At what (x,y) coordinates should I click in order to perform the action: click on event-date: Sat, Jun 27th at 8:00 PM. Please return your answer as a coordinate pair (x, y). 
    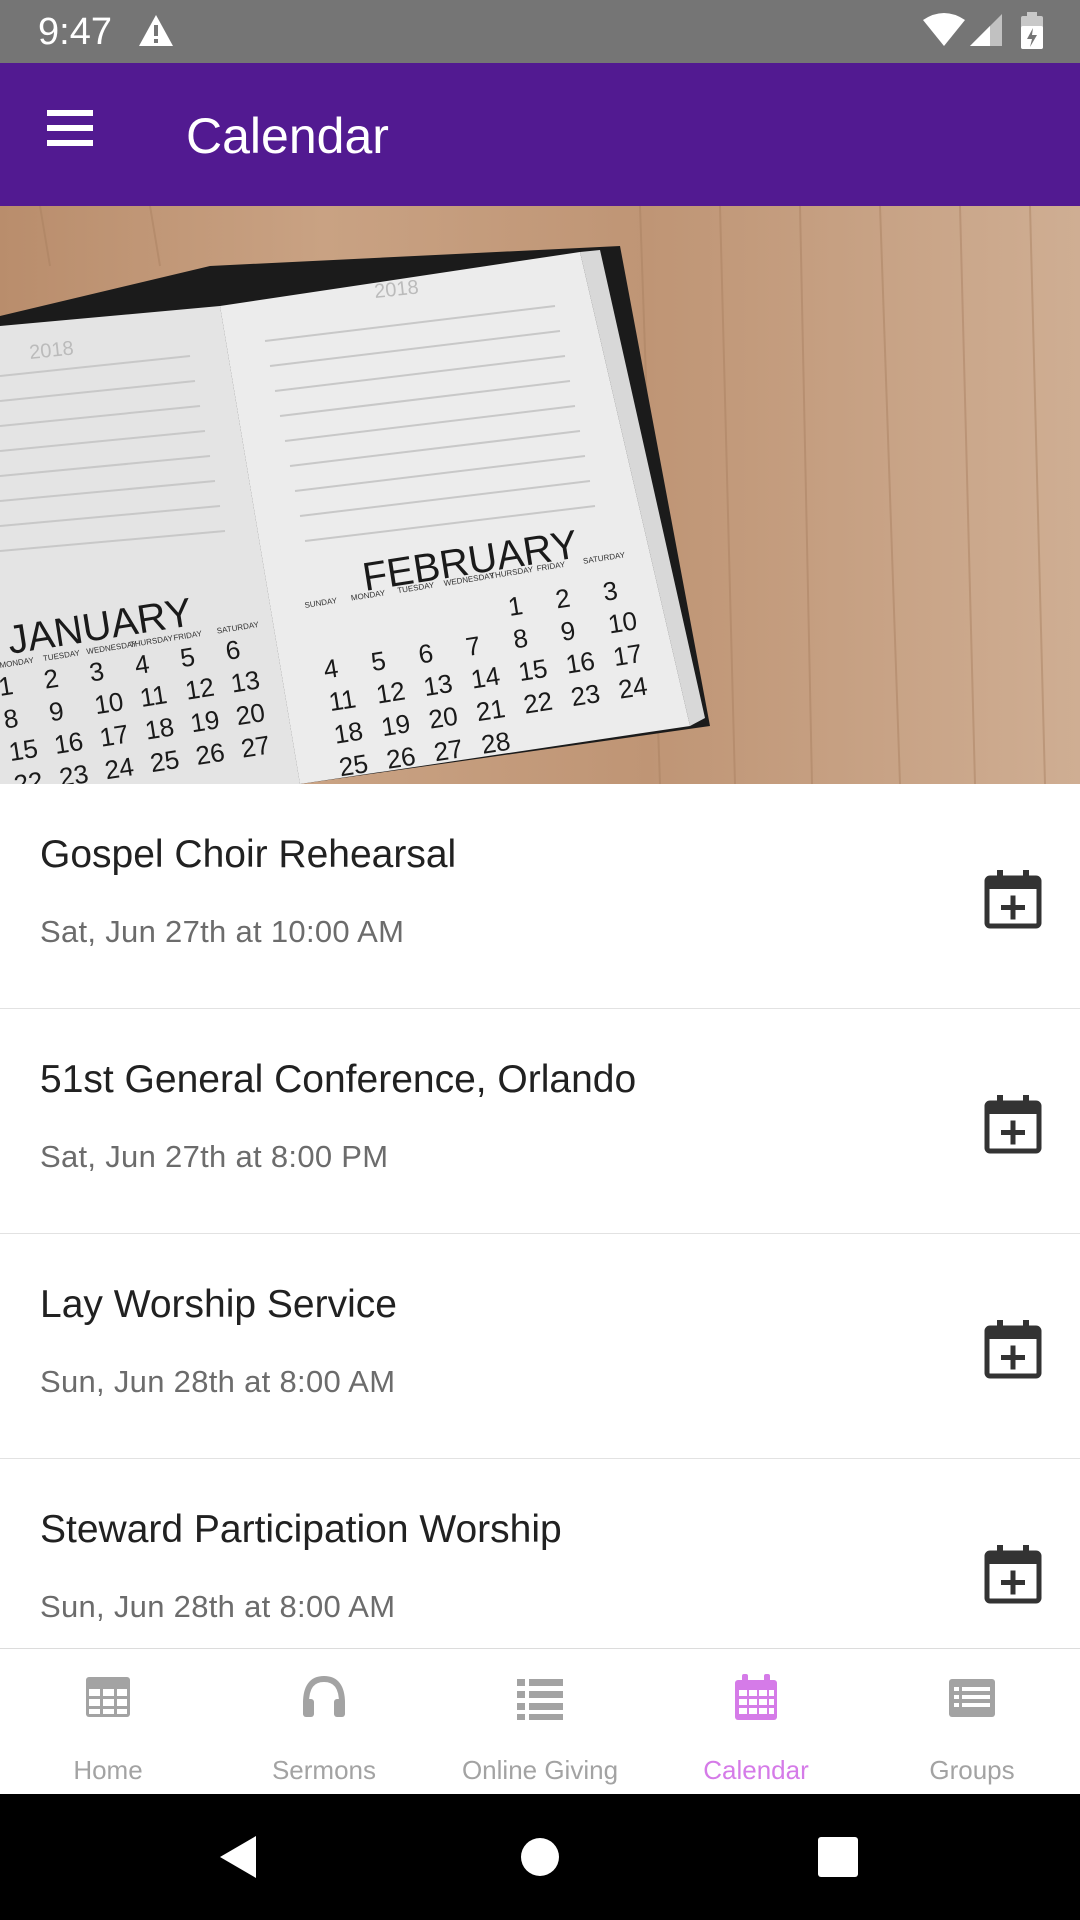
    Looking at the image, I should click on (214, 1156).